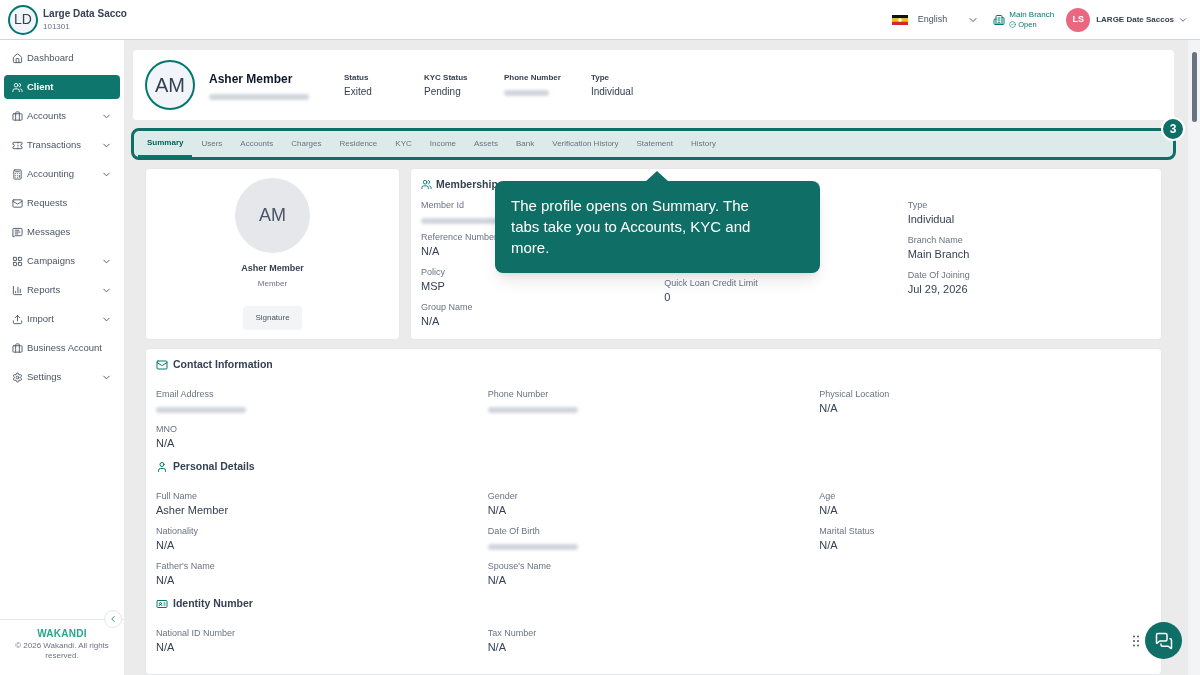  What do you see at coordinates (62, 651) in the screenshot?
I see `copyright-text: © 2026 Wakandi. All rights reserved.` at bounding box center [62, 651].